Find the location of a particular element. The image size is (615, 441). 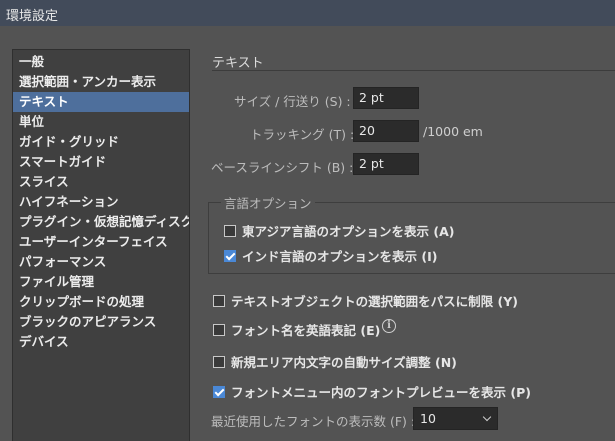

section-divider is located at coordinates (413, 70).